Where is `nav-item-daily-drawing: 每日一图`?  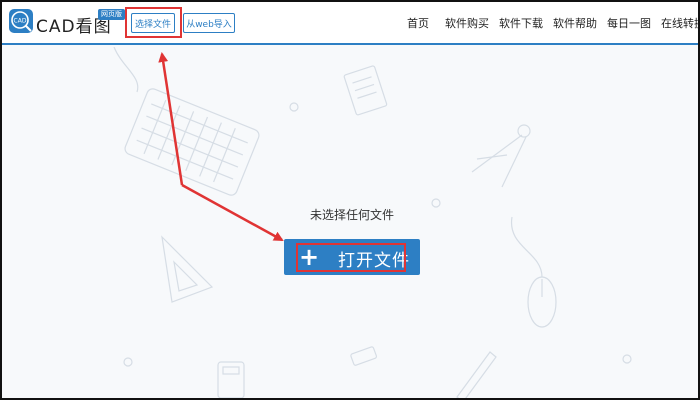
nav-item-daily-drawing: 每日一图 is located at coordinates (629, 23).